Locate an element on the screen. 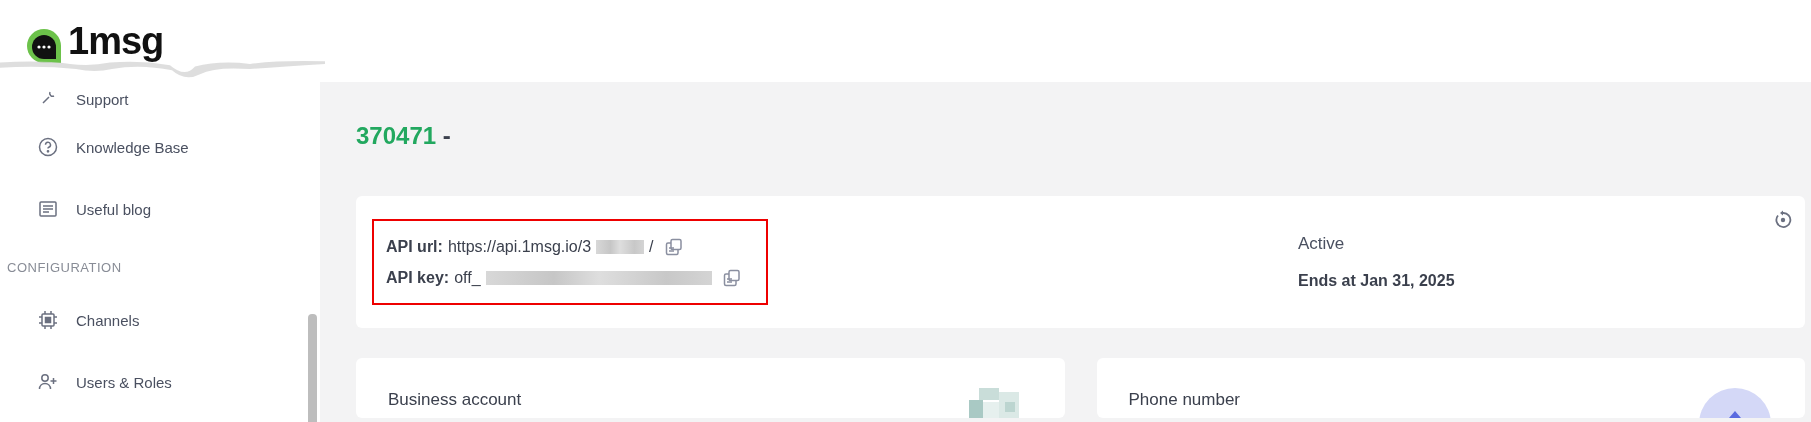  refresh-icon is located at coordinates (1783, 220).